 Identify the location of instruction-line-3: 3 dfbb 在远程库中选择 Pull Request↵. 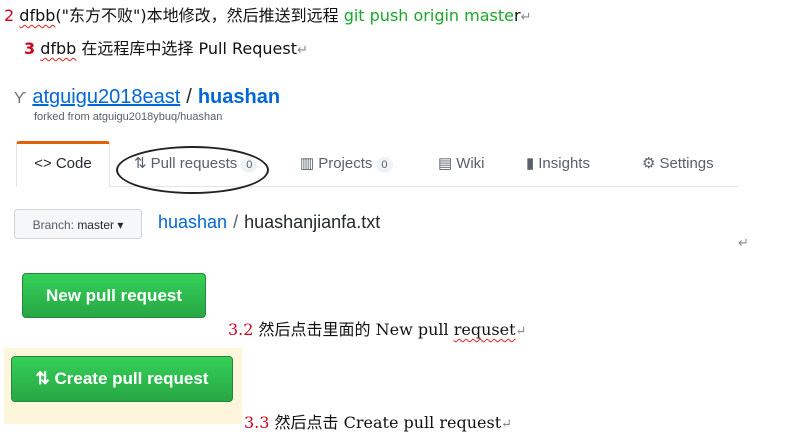
(166, 50).